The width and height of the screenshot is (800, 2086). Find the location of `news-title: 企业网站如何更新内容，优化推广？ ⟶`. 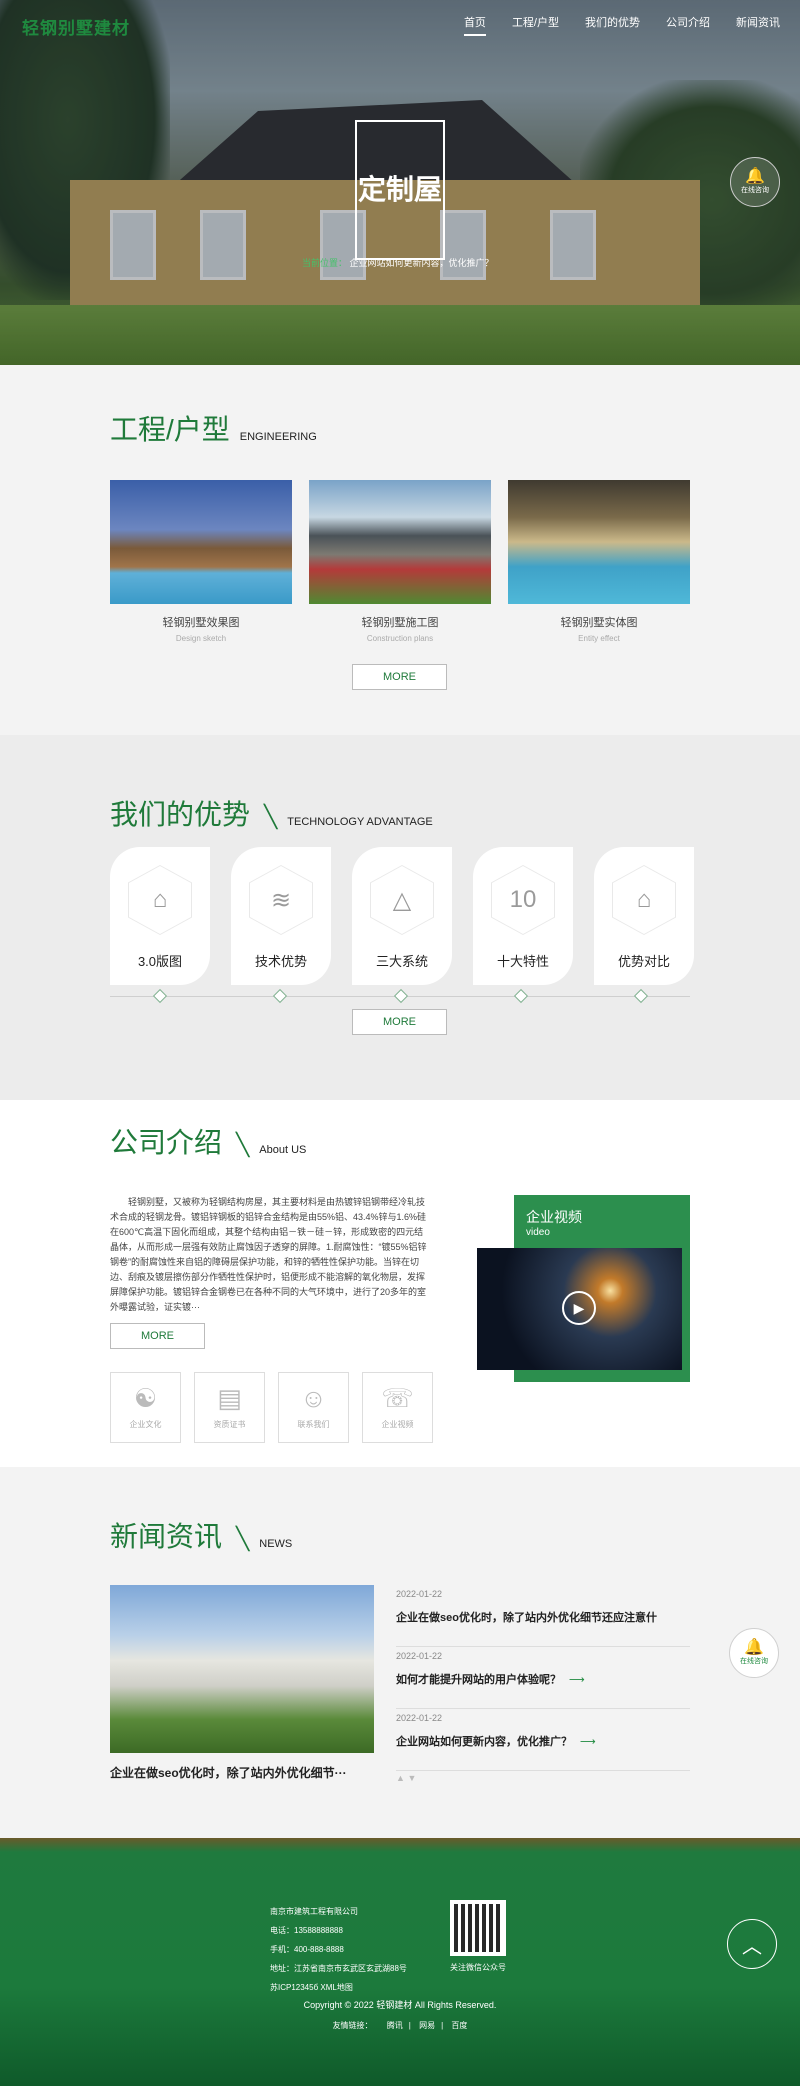

news-title: 企业网站如何更新内容，优化推广？ ⟶ is located at coordinates (543, 1741).